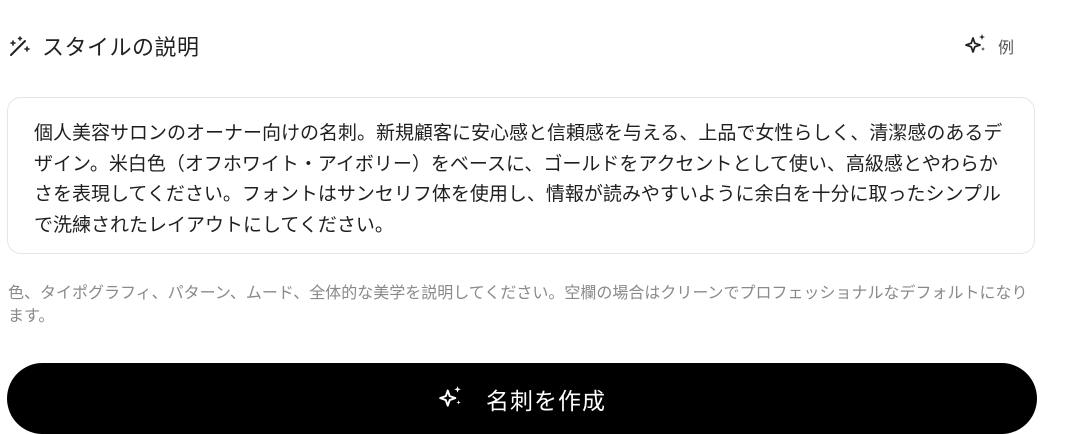  I want to click on magic-wand-icon, so click(20, 46).